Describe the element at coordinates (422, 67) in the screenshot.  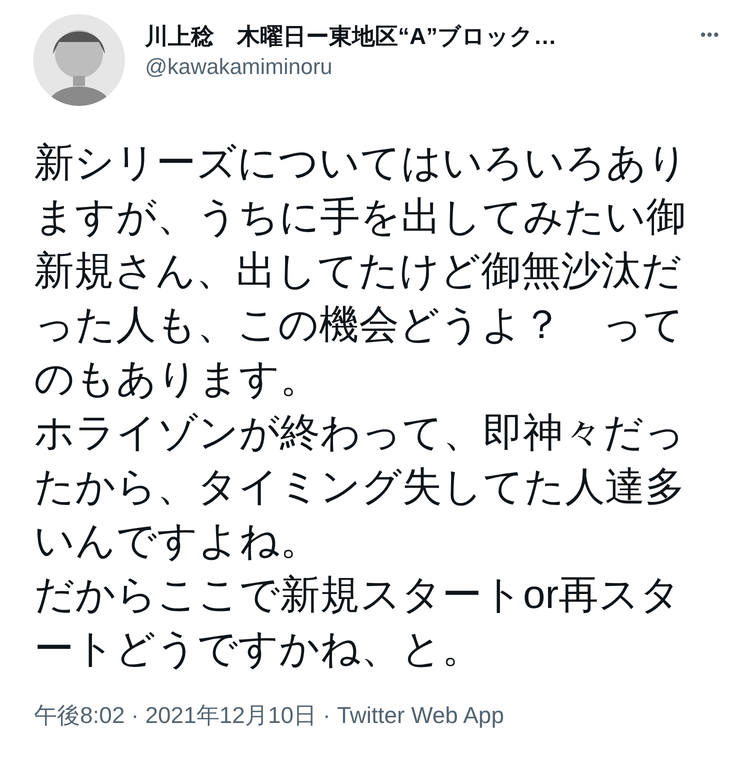
I see `author-handle: @kawakamiminoru` at that location.